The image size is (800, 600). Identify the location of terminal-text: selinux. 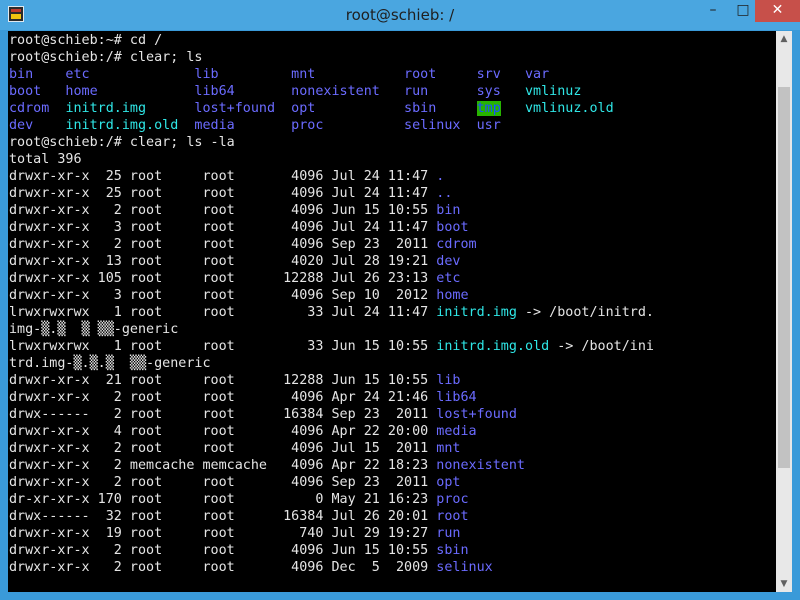
(464, 567).